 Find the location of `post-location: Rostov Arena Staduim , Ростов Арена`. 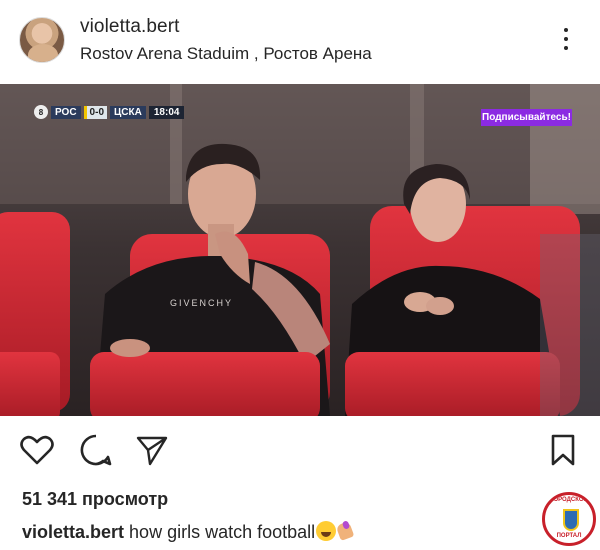

post-location: Rostov Arena Staduim , Ростов Арена is located at coordinates (226, 54).